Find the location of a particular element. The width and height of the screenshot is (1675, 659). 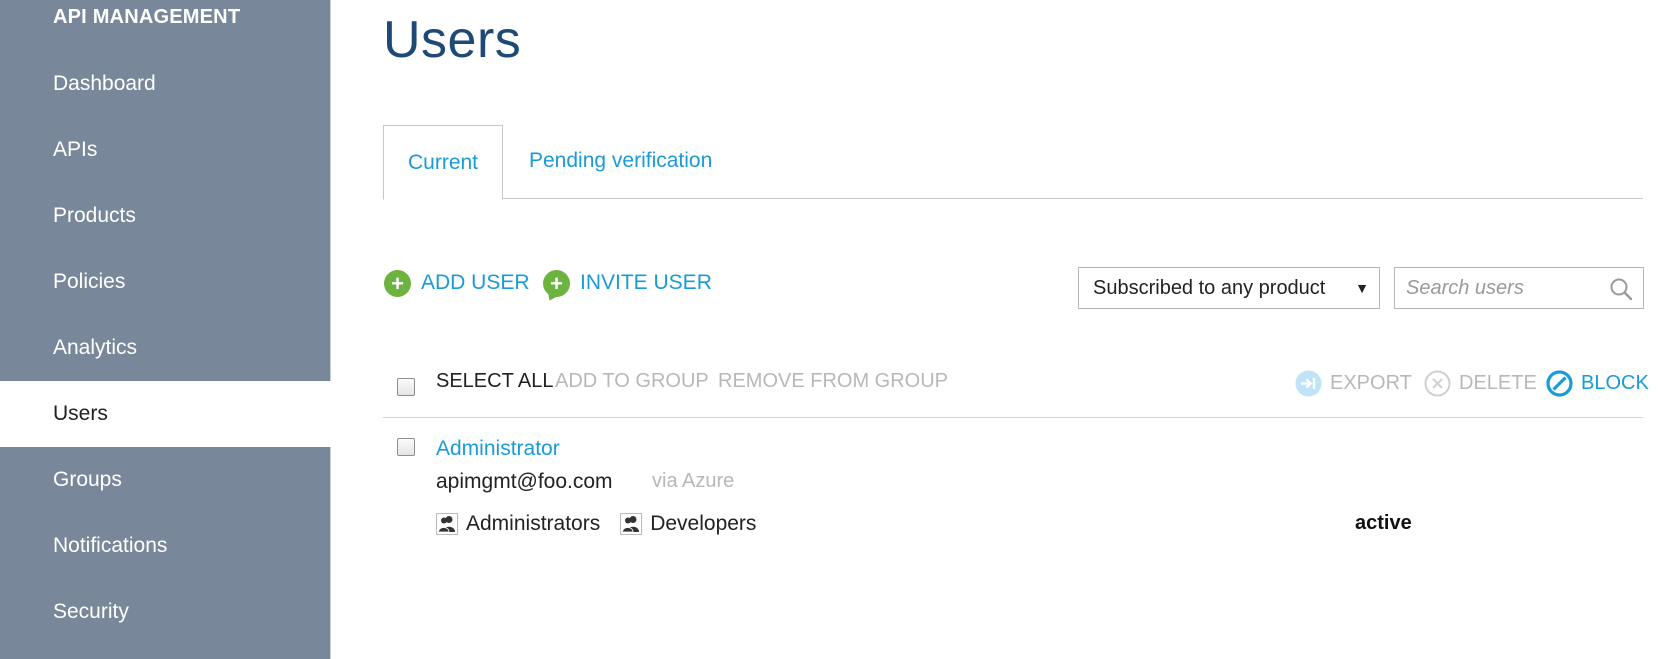

add-user-label: ADD USER is located at coordinates (475, 282).